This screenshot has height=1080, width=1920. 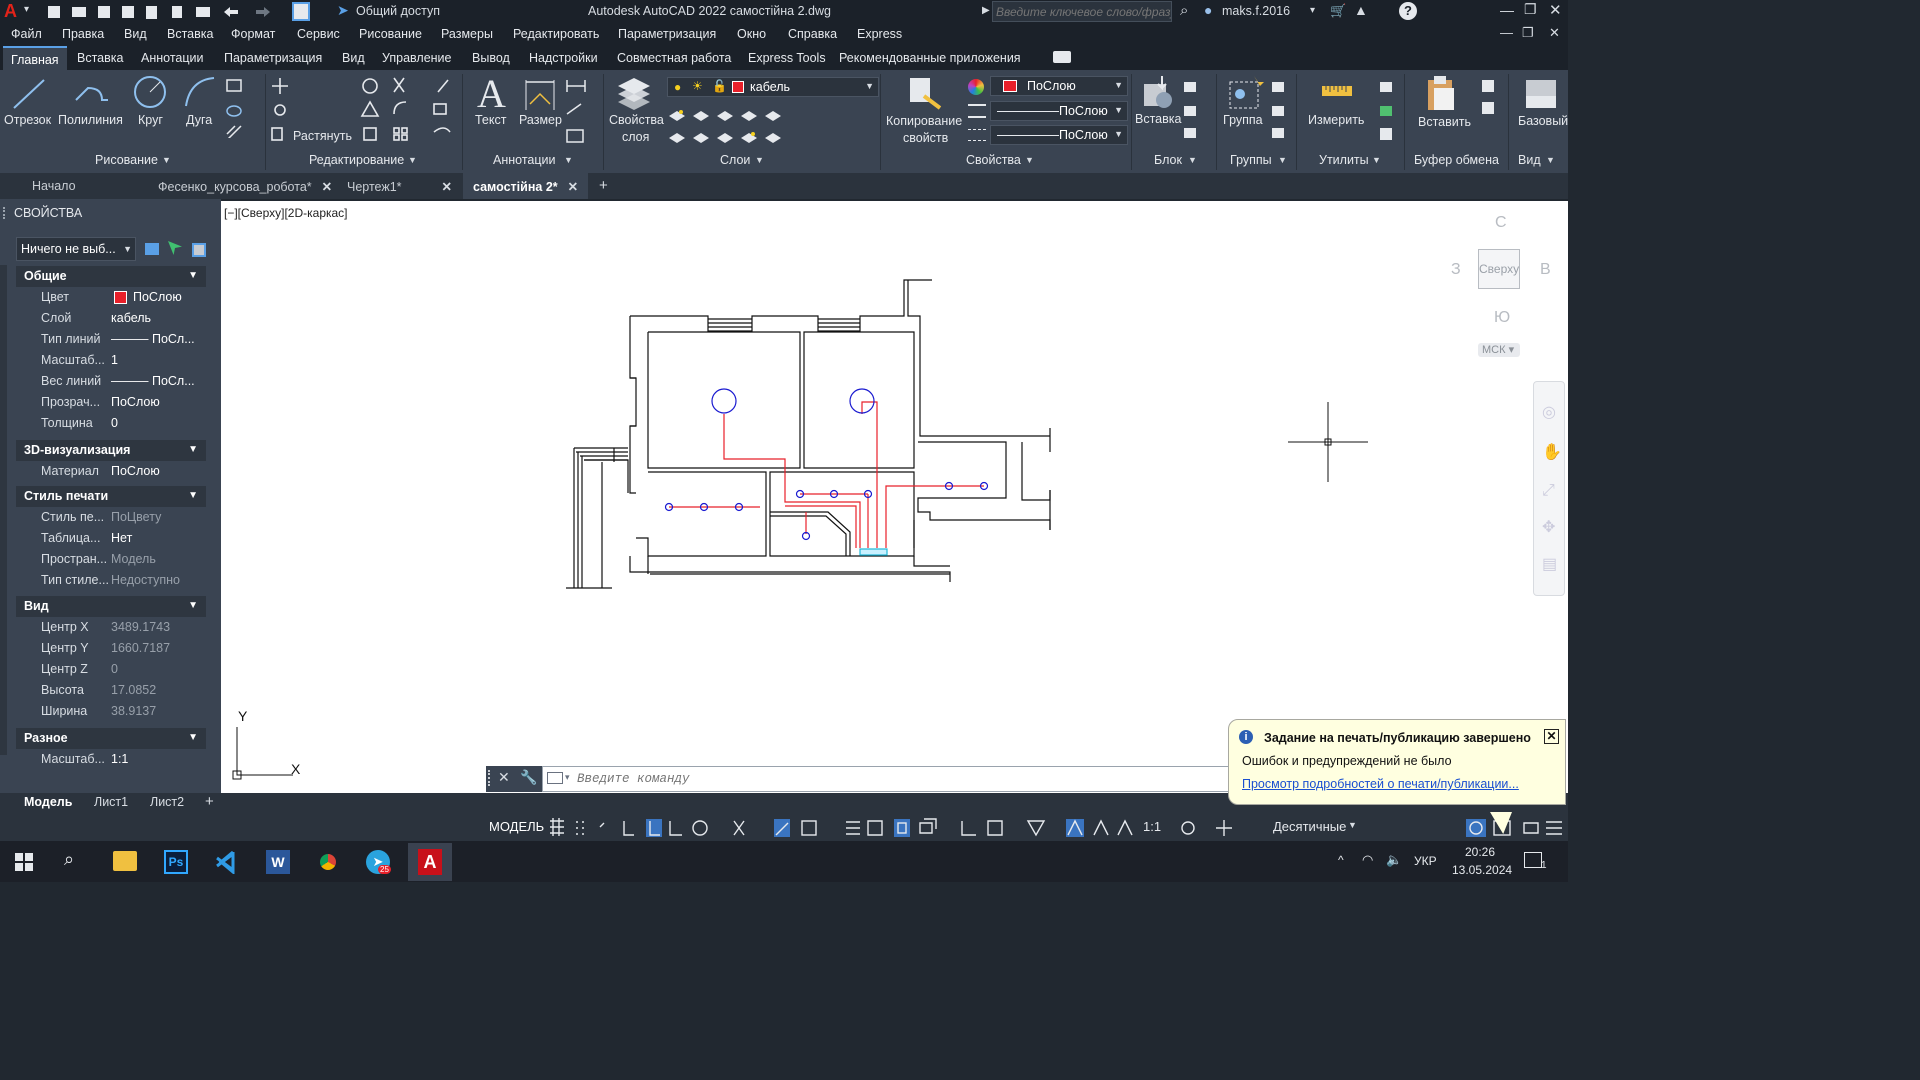 What do you see at coordinates (1530, 9) in the screenshot?
I see `restore-icon: ❐` at bounding box center [1530, 9].